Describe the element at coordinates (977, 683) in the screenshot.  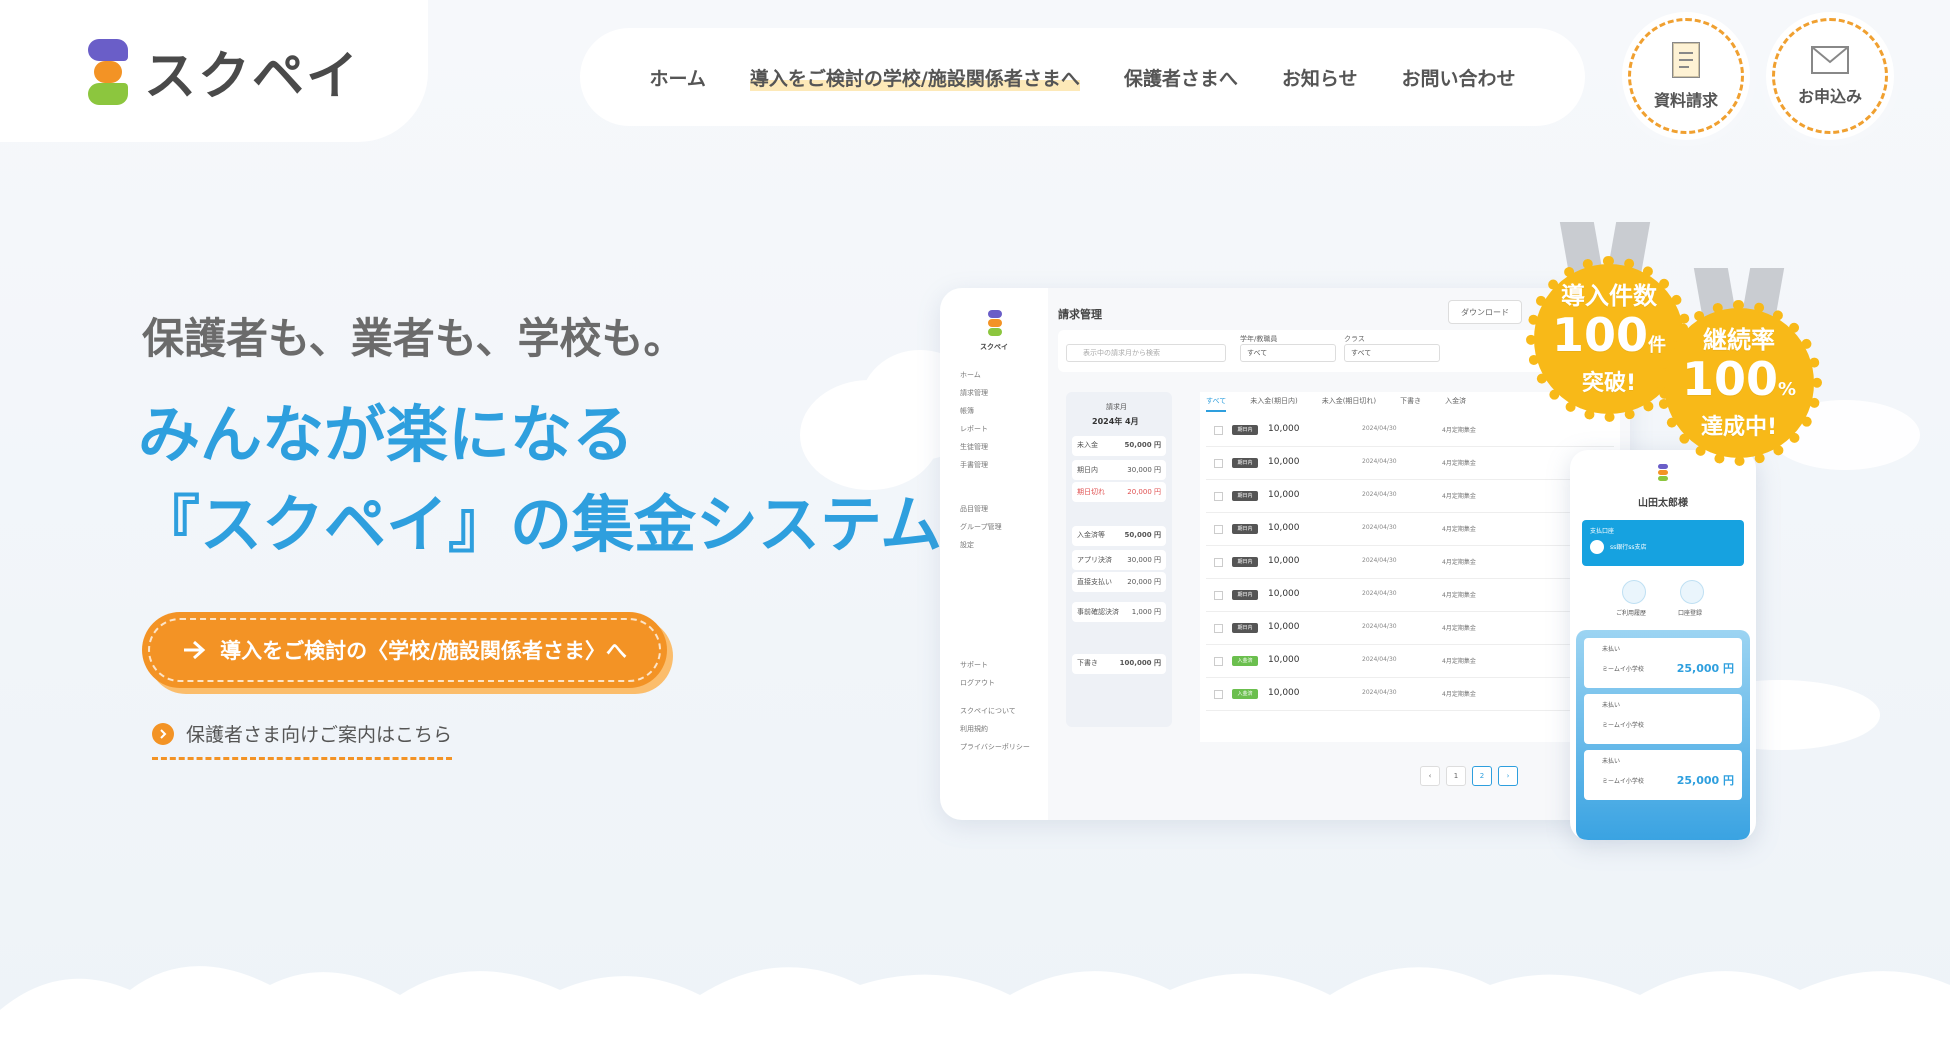
I see `side-logout: ログアウト` at that location.